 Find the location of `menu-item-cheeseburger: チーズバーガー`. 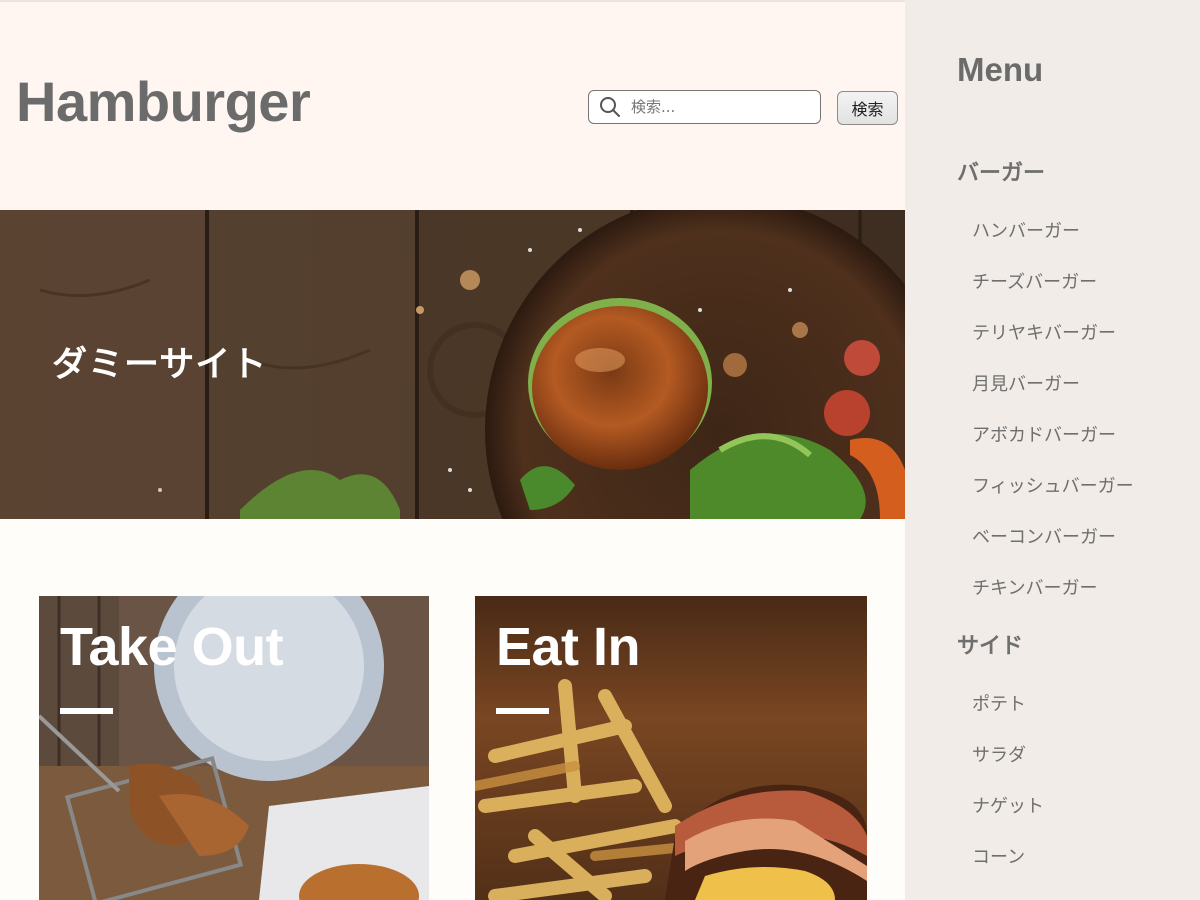

menu-item-cheeseburger: チーズバーガー is located at coordinates (1034, 283).